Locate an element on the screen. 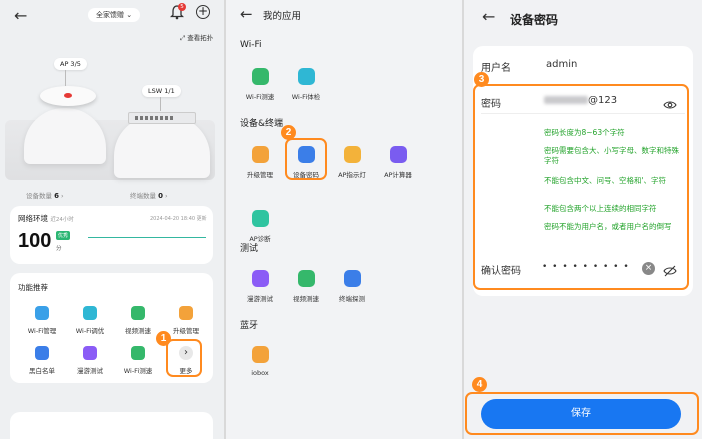  device-count: 设备数量 6 › is located at coordinates (45, 195).